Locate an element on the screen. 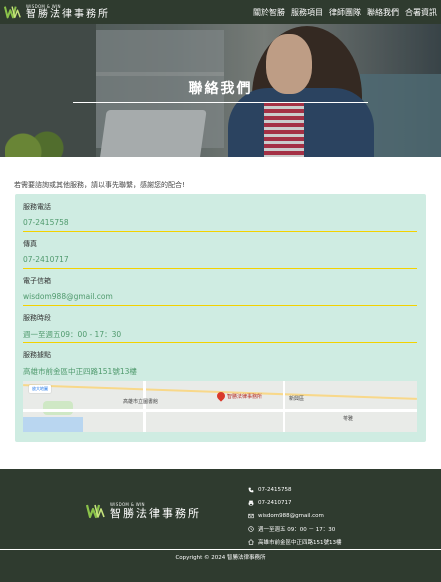 This screenshot has height=582, width=441. map-water is located at coordinates (53, 424).